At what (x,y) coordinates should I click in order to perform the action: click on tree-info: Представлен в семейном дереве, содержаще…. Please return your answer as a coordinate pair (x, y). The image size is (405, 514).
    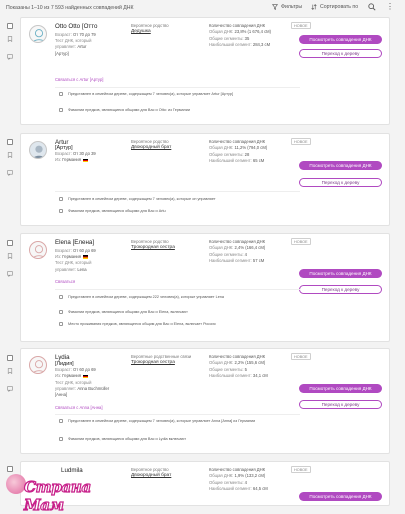
    Looking at the image, I should click on (179, 422).